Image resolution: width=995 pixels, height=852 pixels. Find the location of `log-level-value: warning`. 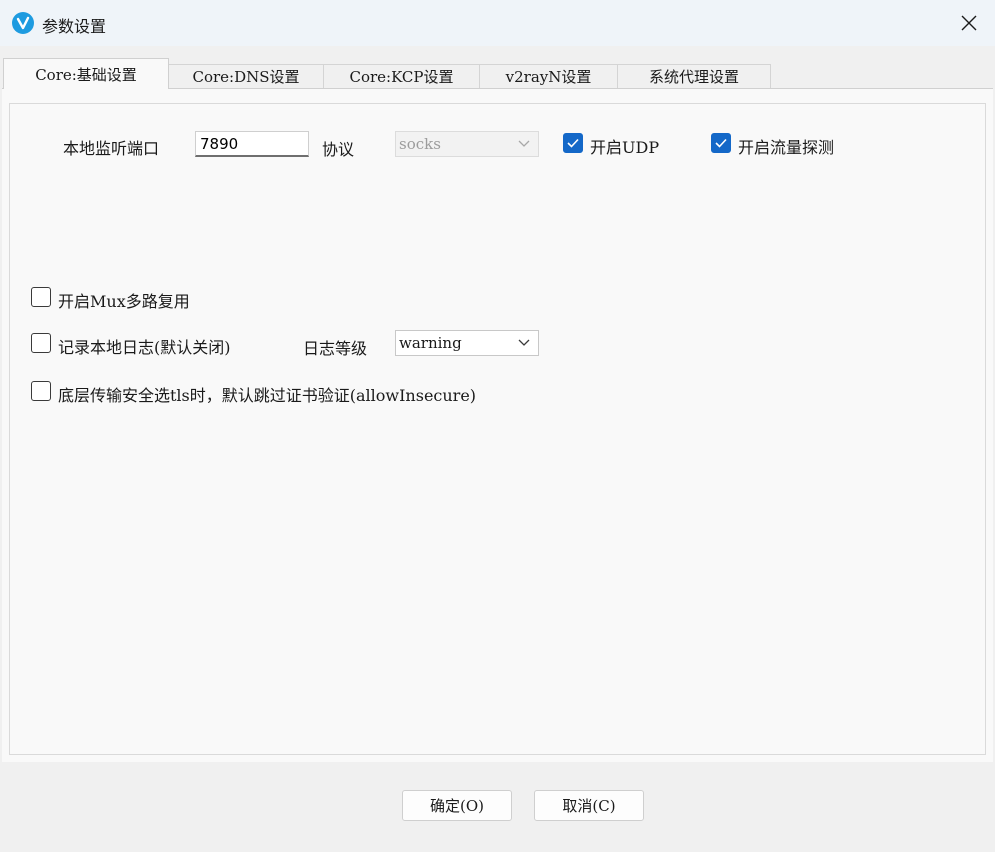

log-level-value: warning is located at coordinates (430, 343).